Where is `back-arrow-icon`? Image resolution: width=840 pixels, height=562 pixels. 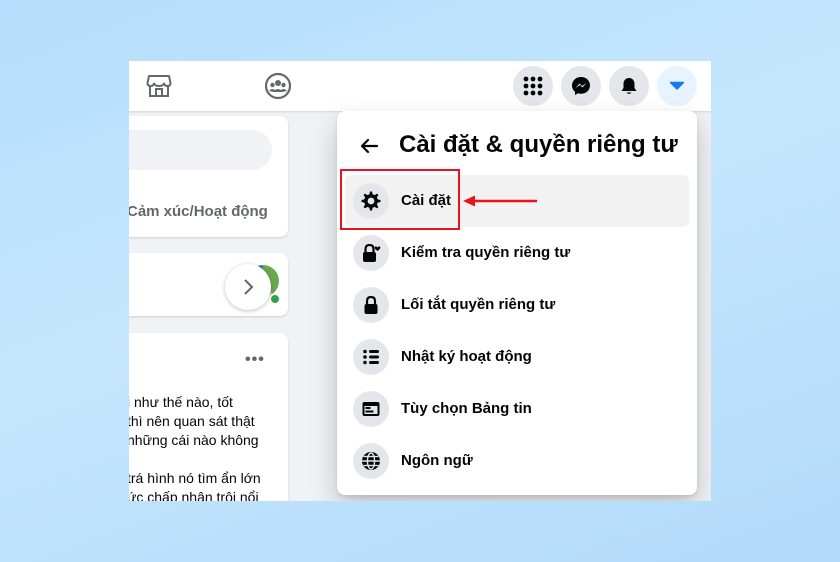 back-arrow-icon is located at coordinates (369, 146).